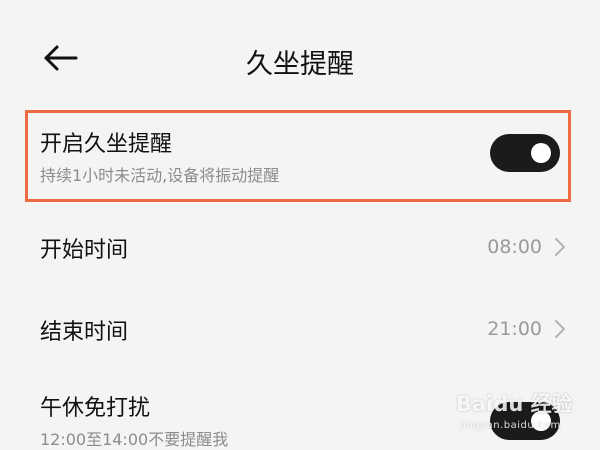 Image resolution: width=600 pixels, height=450 pixels. What do you see at coordinates (106, 144) in the screenshot?
I see `reminder-label: 开启久坐提醒` at bounding box center [106, 144].